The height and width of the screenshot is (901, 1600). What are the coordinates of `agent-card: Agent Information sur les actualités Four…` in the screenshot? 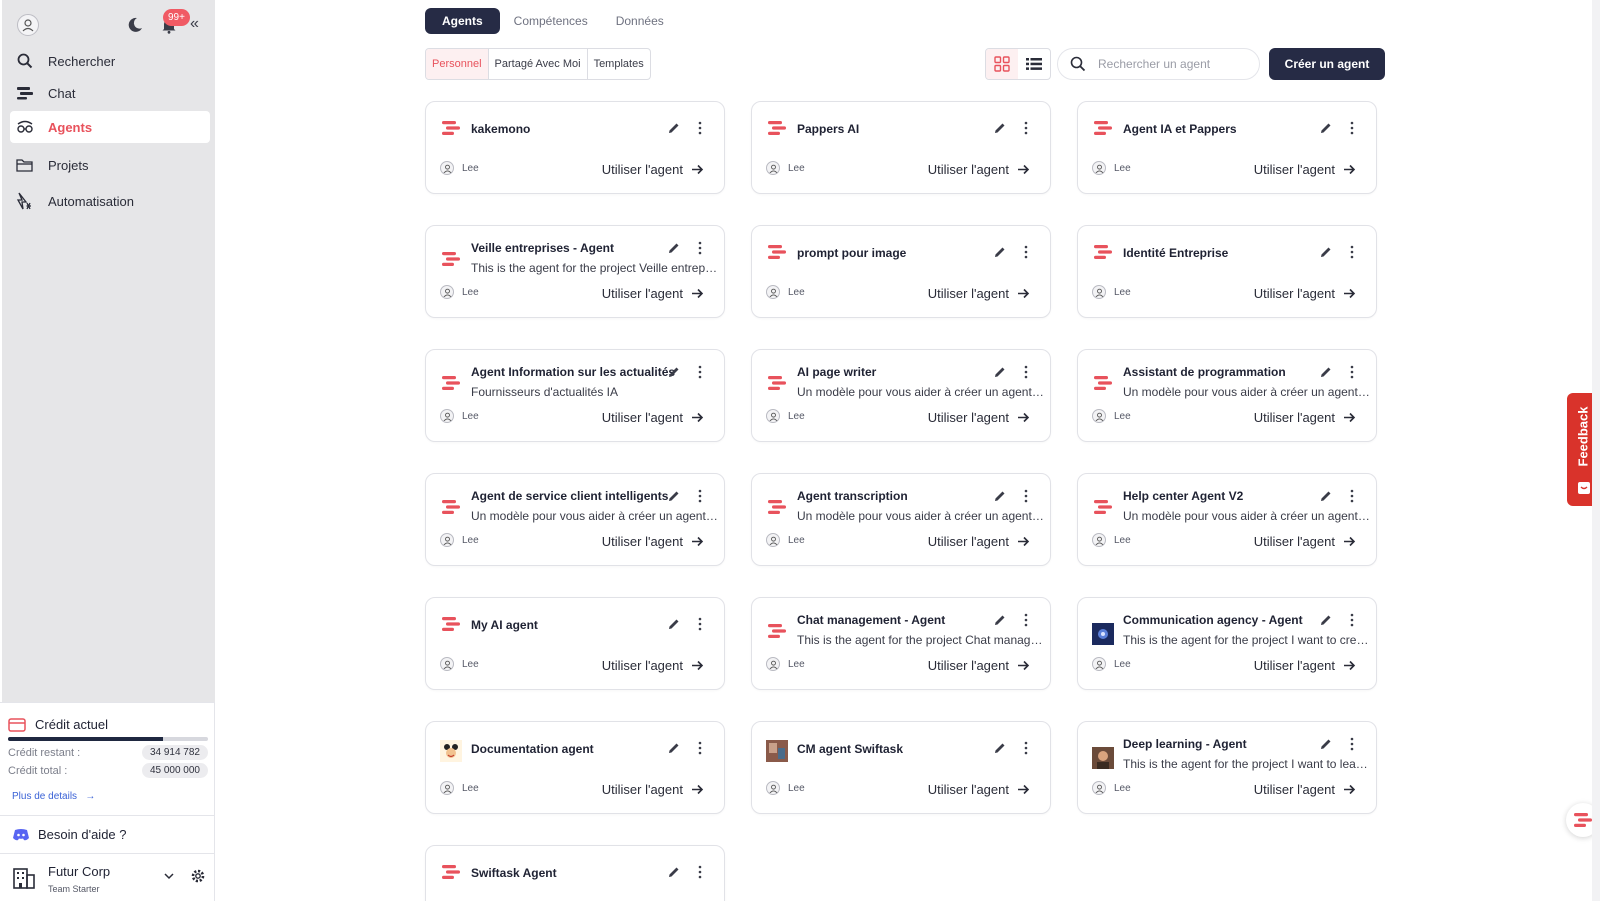 It's located at (575, 395).